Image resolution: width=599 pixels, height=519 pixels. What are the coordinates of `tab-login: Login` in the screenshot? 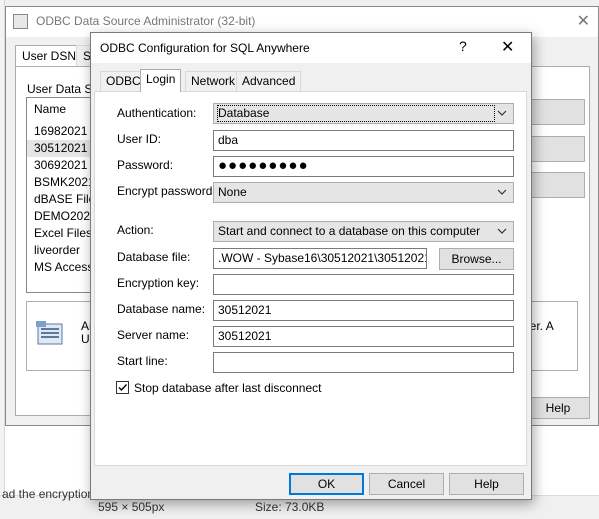 It's located at (161, 80).